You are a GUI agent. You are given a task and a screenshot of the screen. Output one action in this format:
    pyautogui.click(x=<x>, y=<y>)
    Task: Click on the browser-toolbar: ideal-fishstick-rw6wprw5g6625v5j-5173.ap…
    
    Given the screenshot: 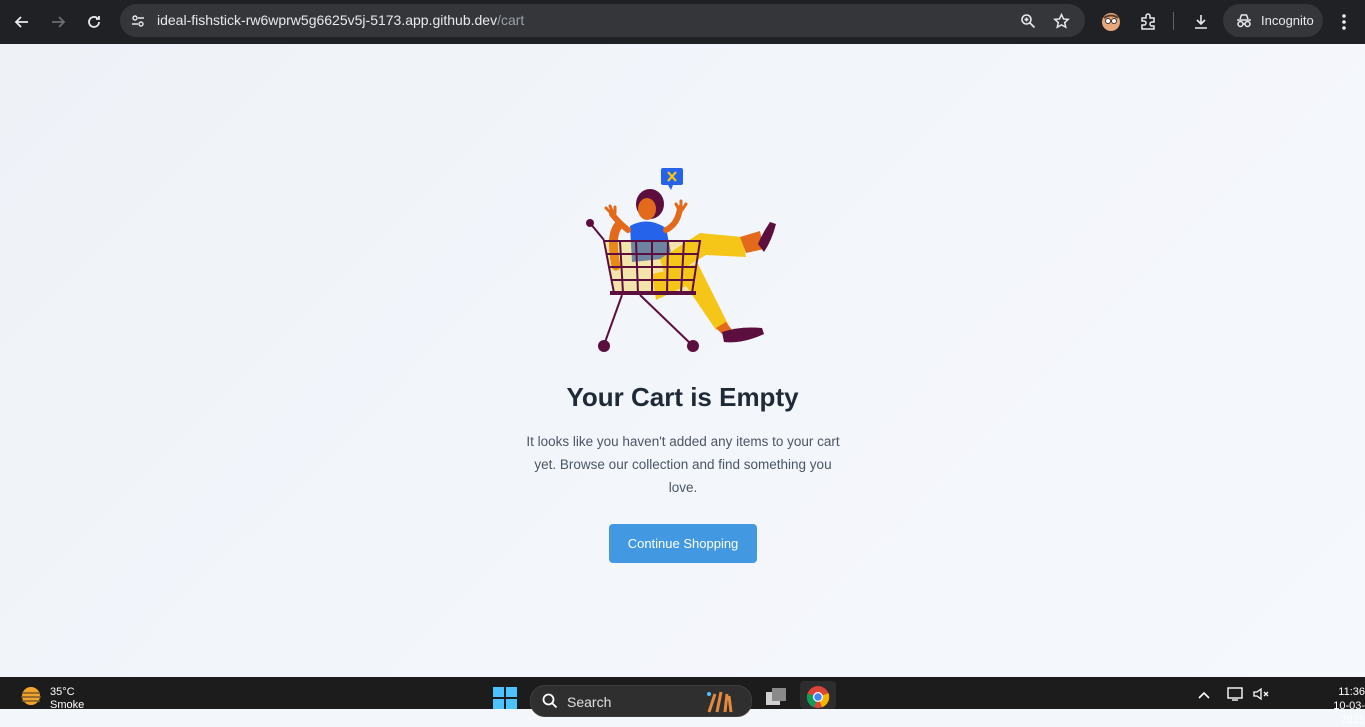 What is the action you would take?
    pyautogui.click(x=682, y=22)
    